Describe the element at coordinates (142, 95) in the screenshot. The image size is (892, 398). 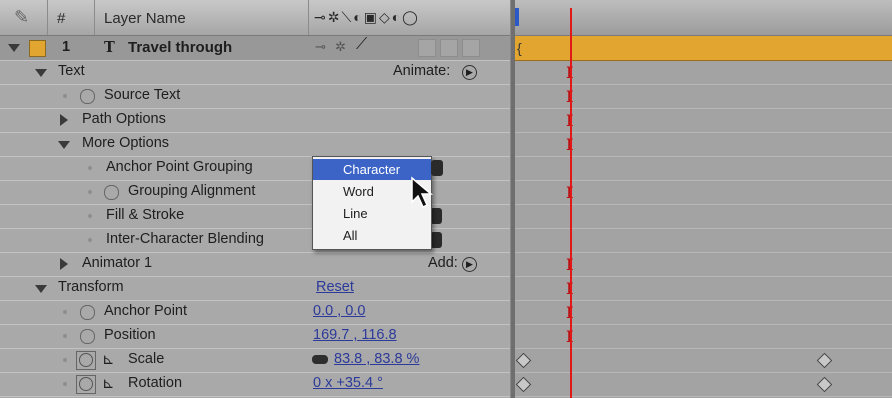
I see `source-text-label: Source Text` at that location.